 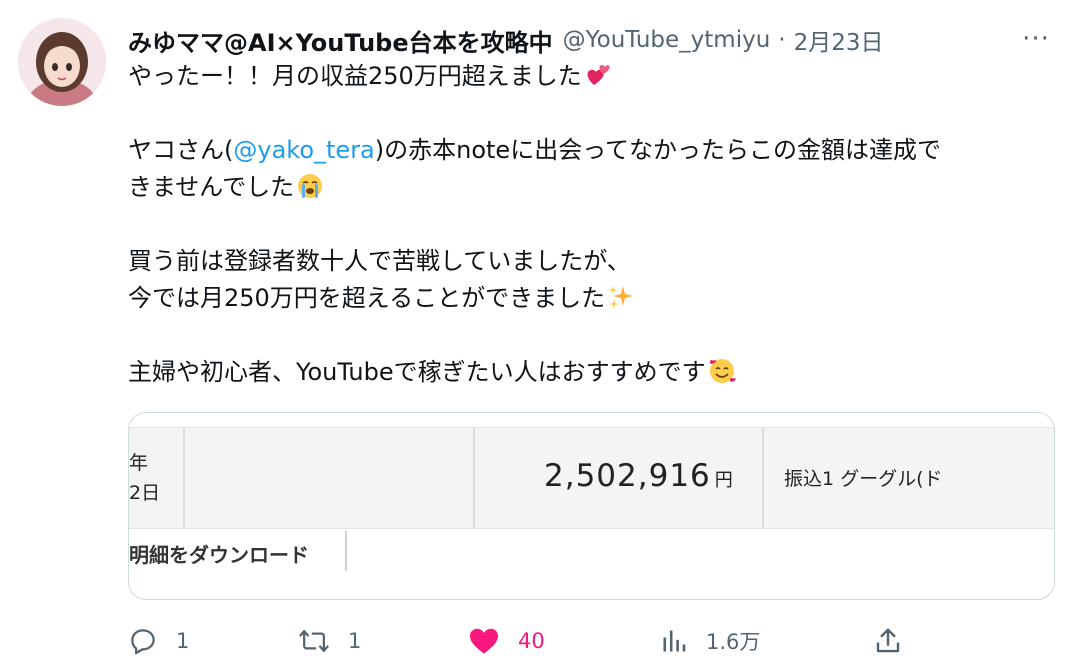 I want to click on download-statement-label: 明細をダウンロード, so click(x=219, y=555).